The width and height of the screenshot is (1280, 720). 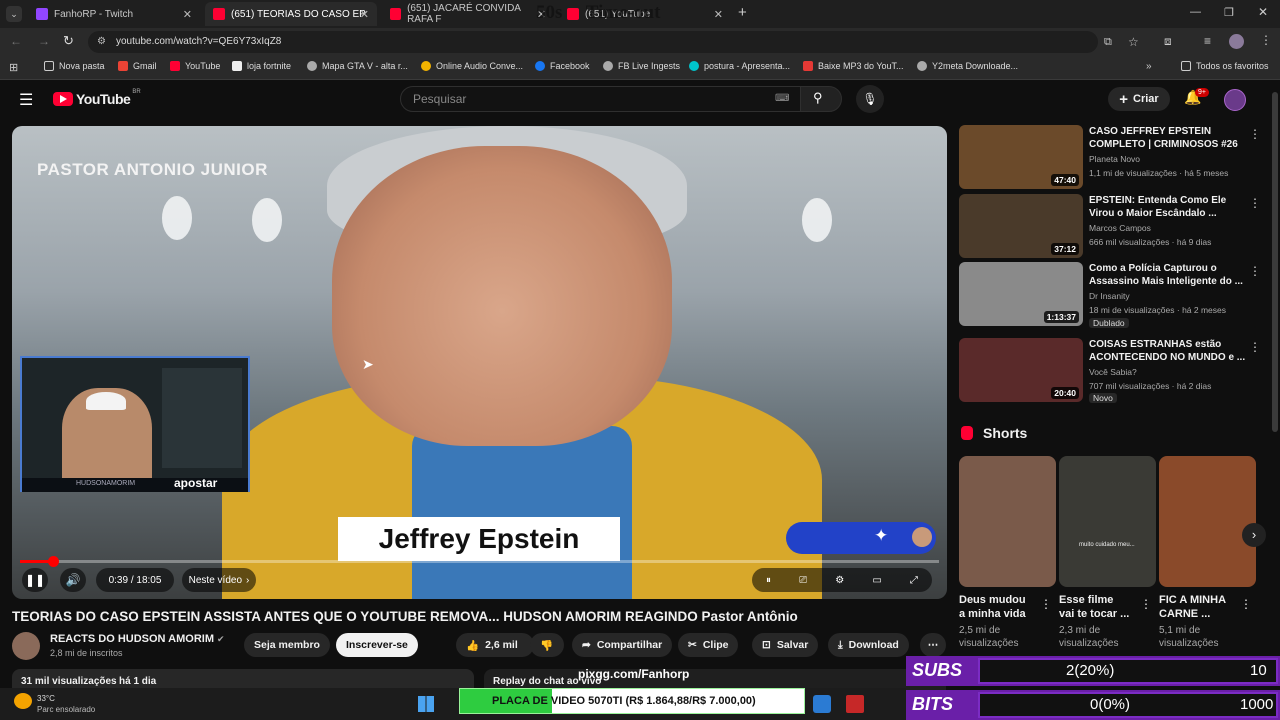 I want to click on clip-button: ✂ Clipe, so click(x=708, y=645).